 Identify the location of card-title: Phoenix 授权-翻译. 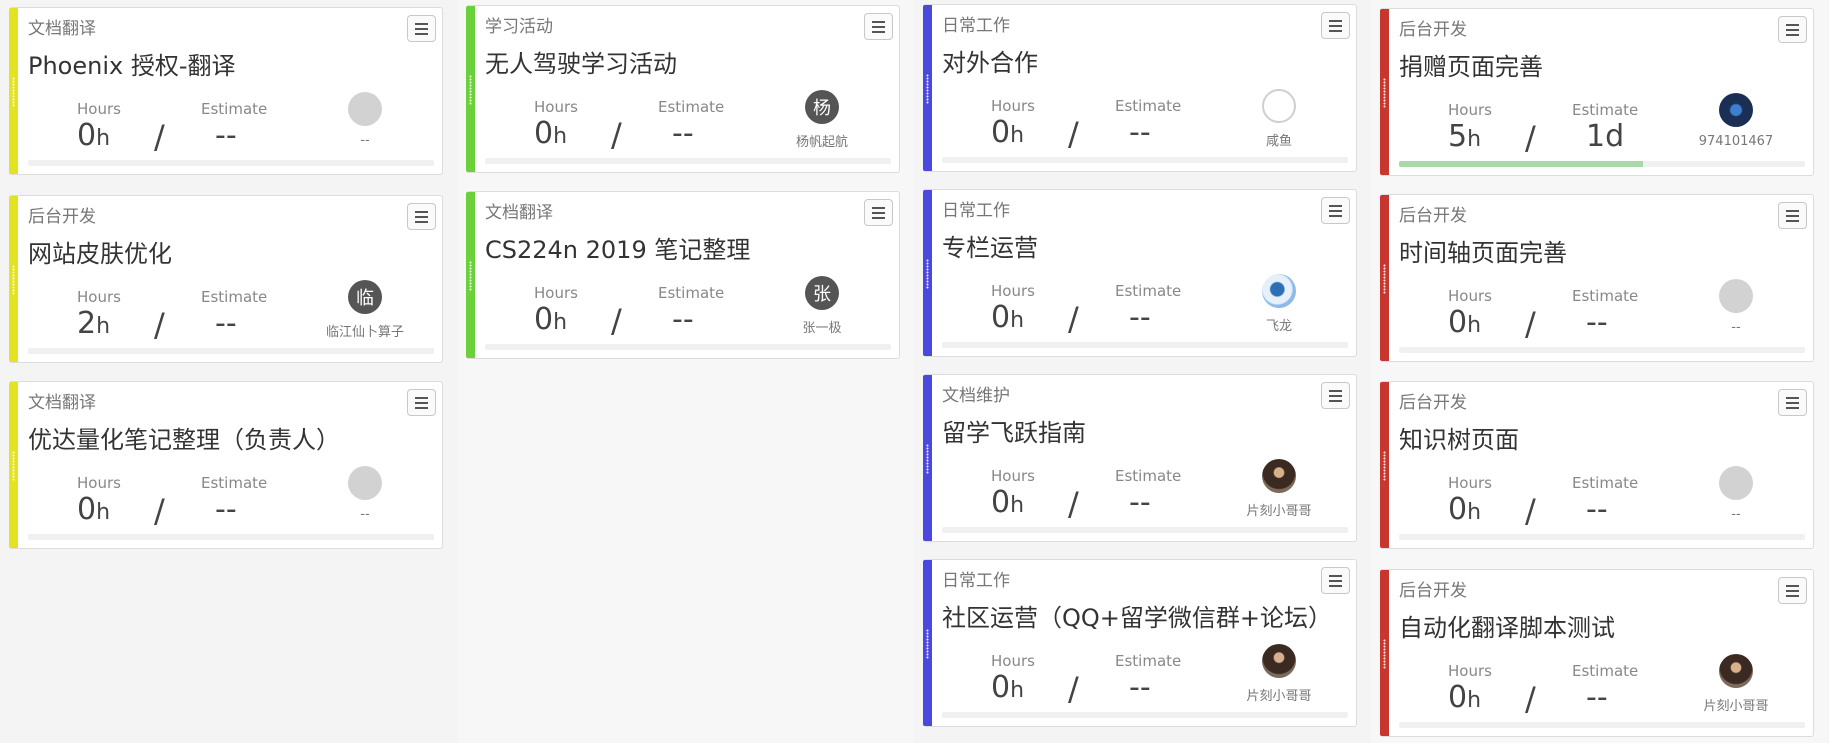
(132, 66).